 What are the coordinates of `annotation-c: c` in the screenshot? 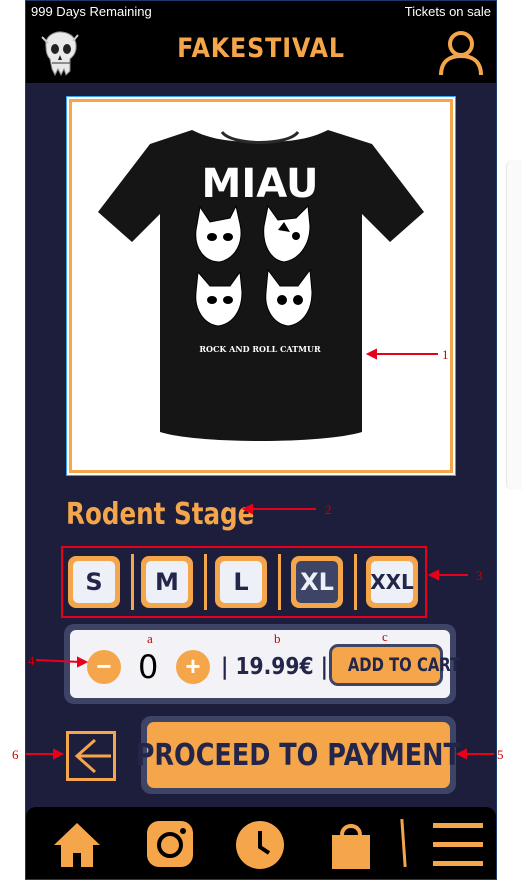 It's located at (385, 636).